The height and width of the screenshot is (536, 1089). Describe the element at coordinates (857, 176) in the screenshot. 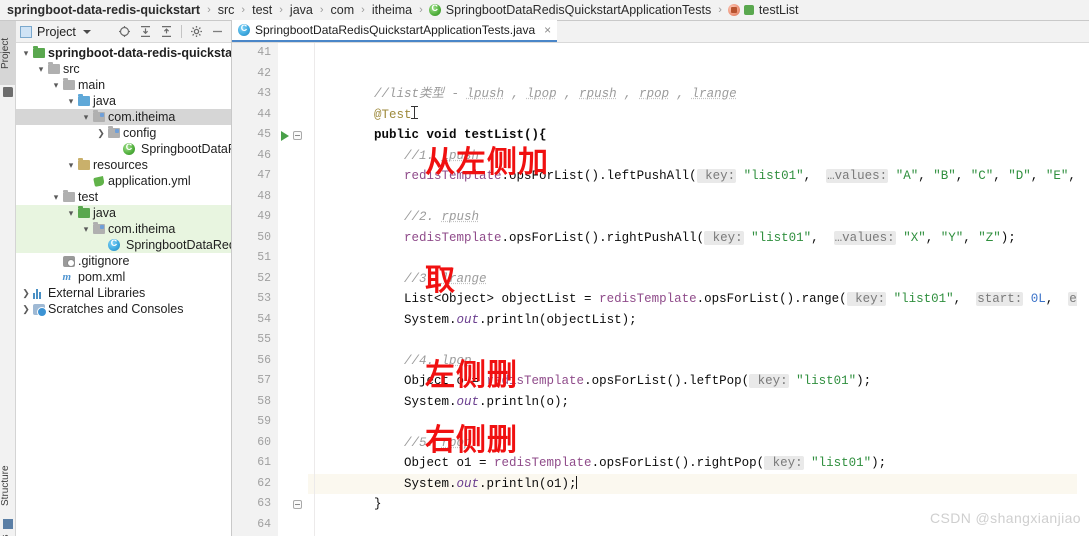

I see `code-token: …values:` at that location.